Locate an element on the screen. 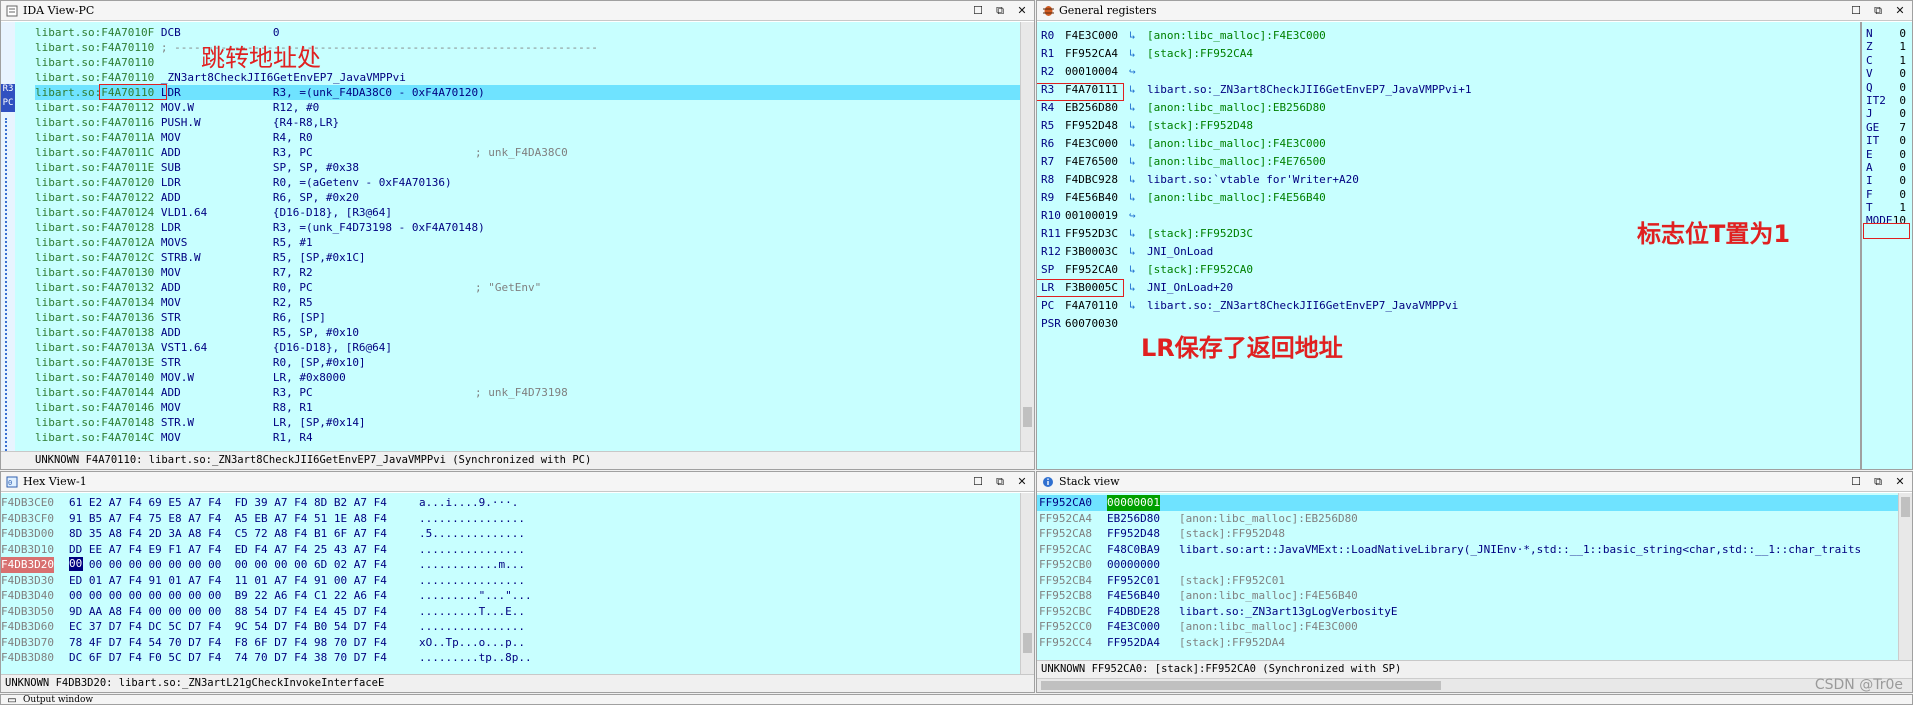  disasm-line: libart.so:F4A7012C STRB.W R5, [SP,#0x1C] is located at coordinates (527, 257).